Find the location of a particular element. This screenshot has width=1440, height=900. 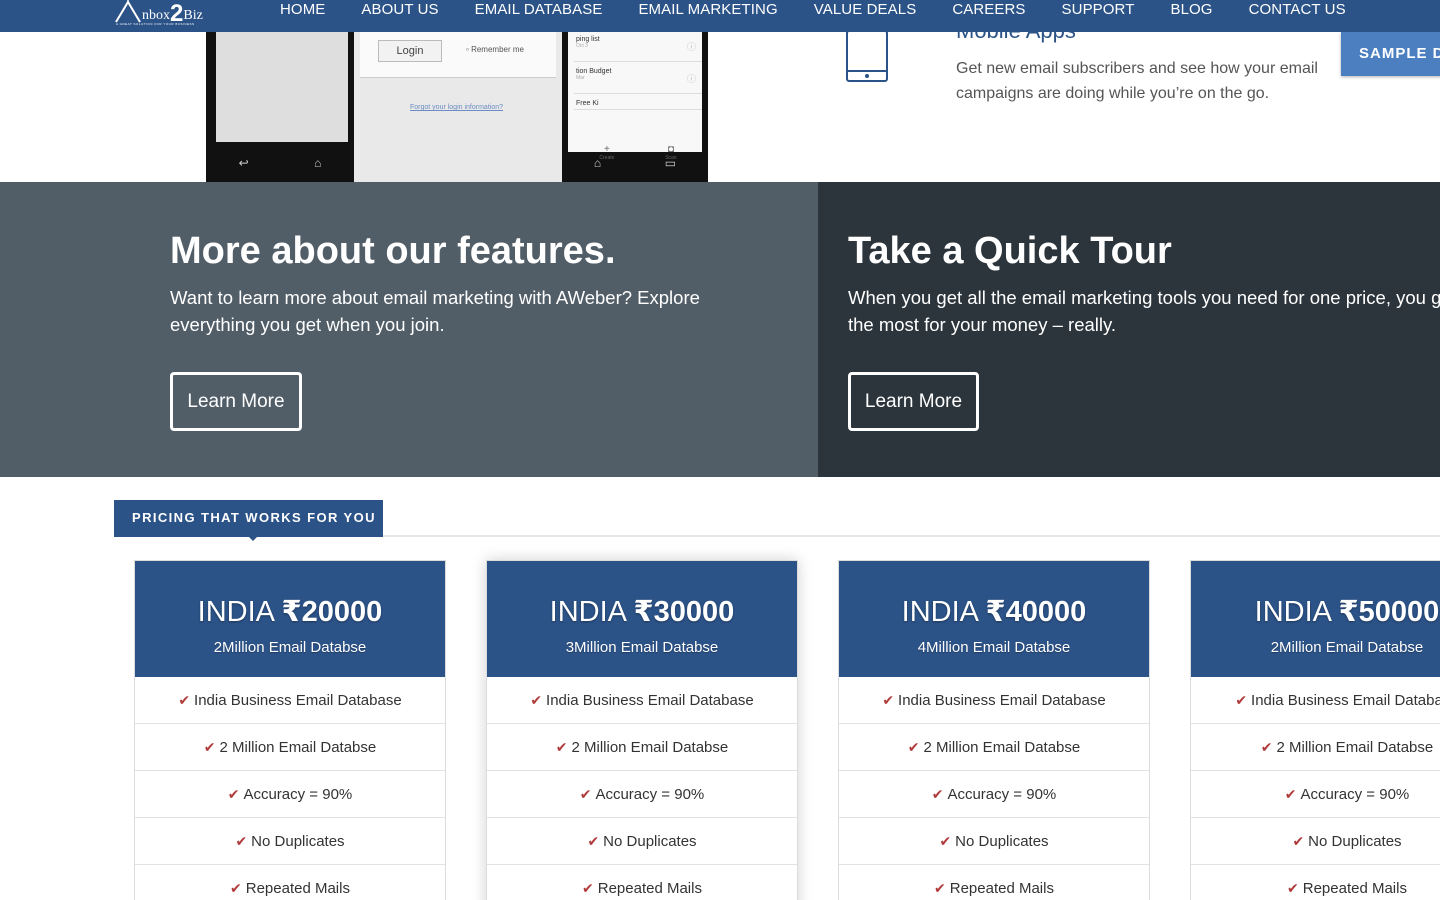

login-card: Login ▫ Remember me is located at coordinates (458, 55).